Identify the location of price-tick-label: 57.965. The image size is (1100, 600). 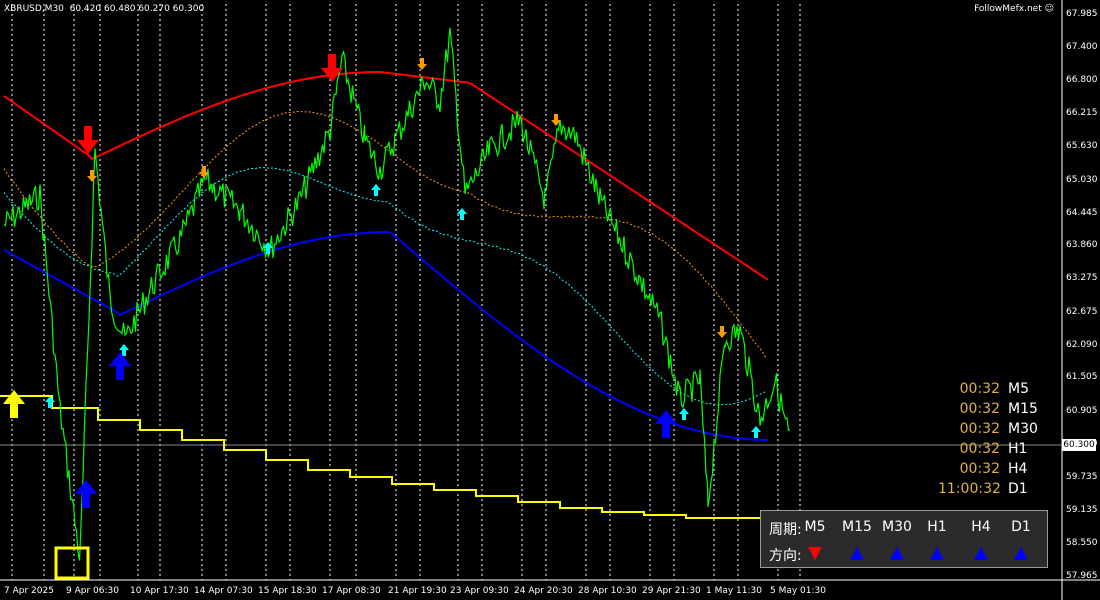
(1082, 576).